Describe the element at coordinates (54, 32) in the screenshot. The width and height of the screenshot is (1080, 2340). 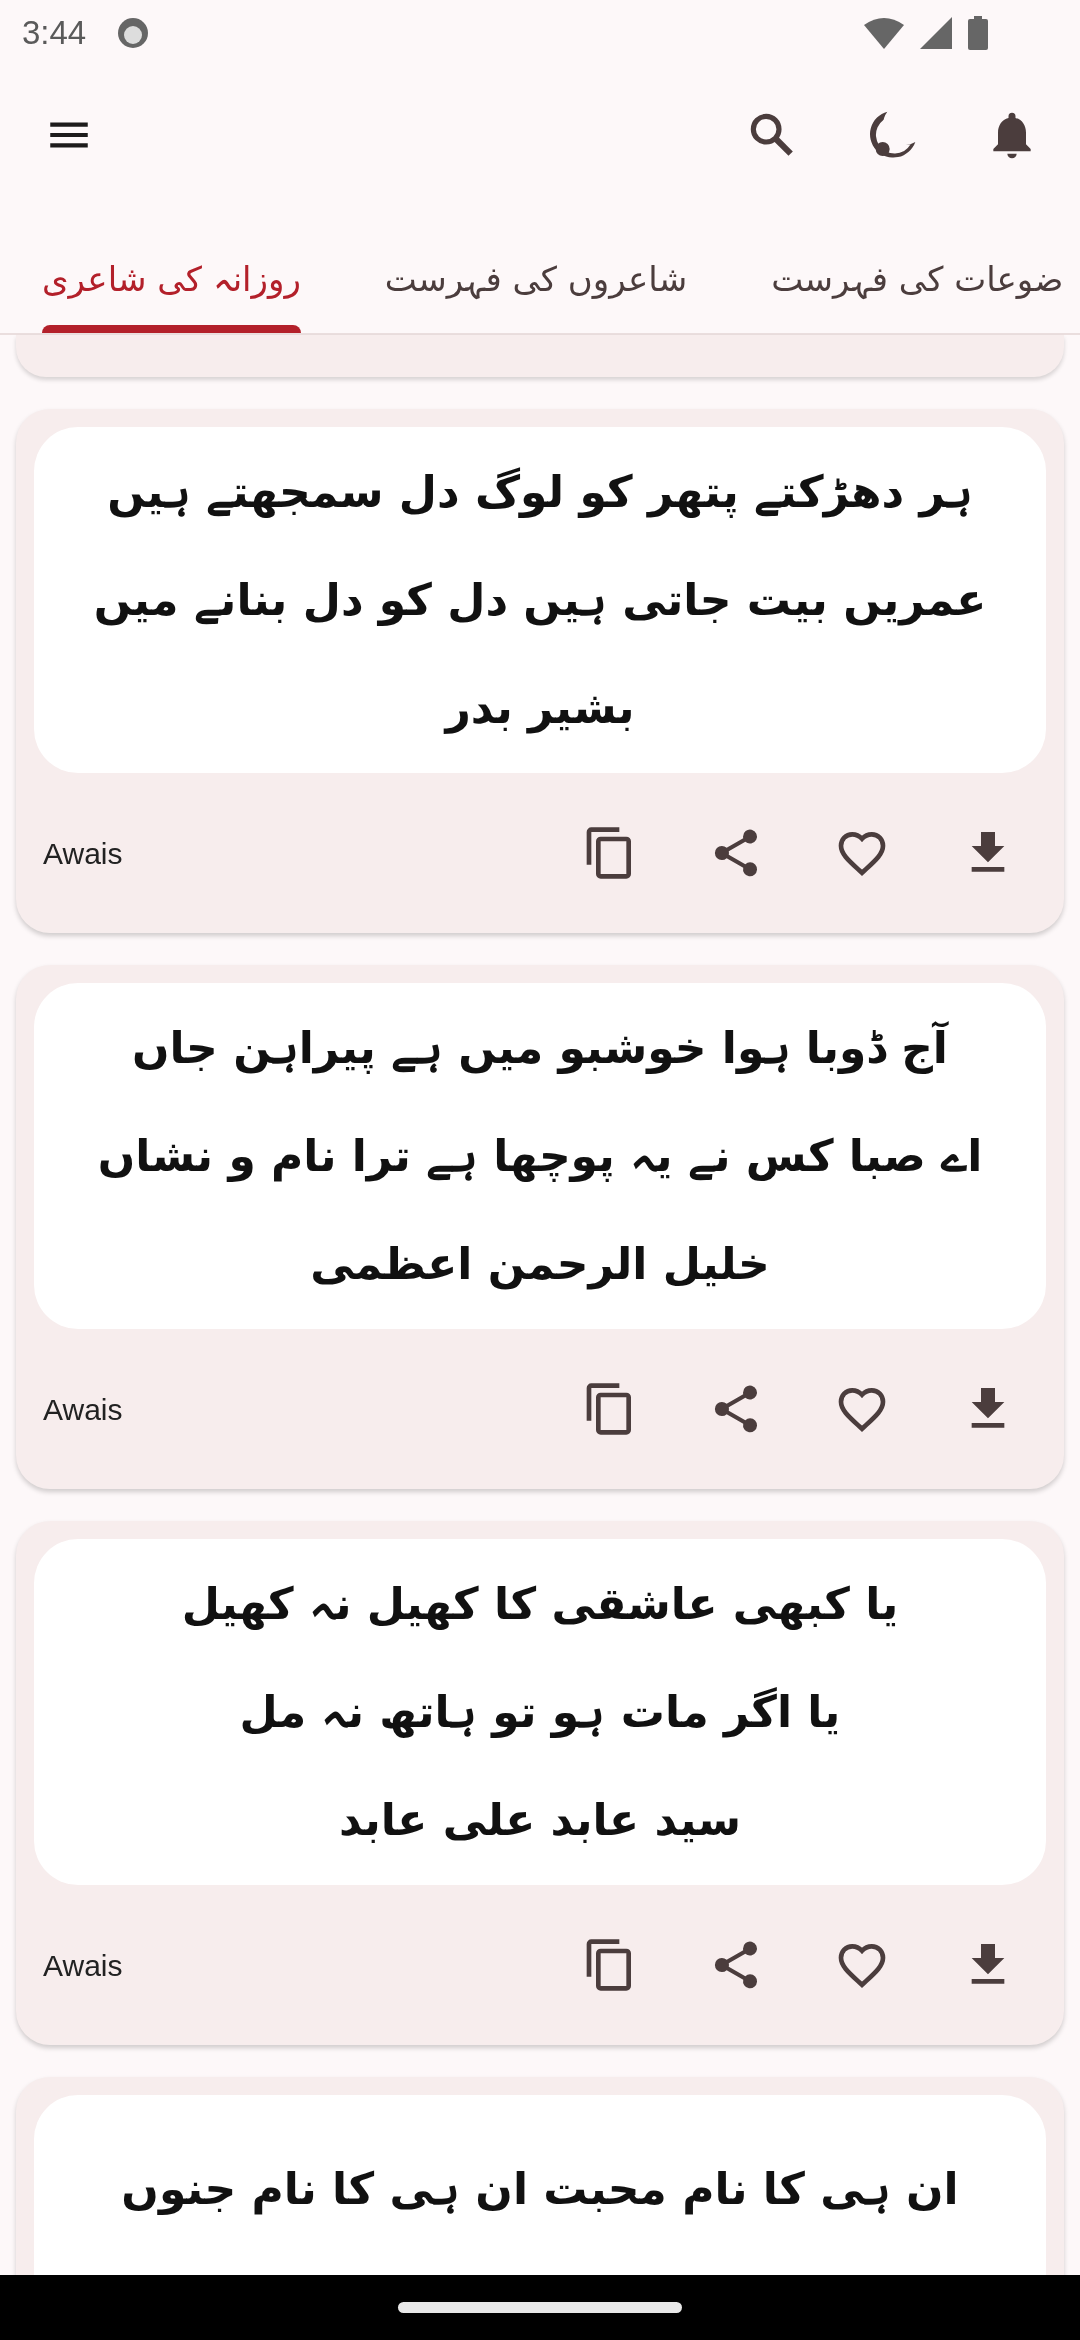
I see `status-time: 3:44` at that location.